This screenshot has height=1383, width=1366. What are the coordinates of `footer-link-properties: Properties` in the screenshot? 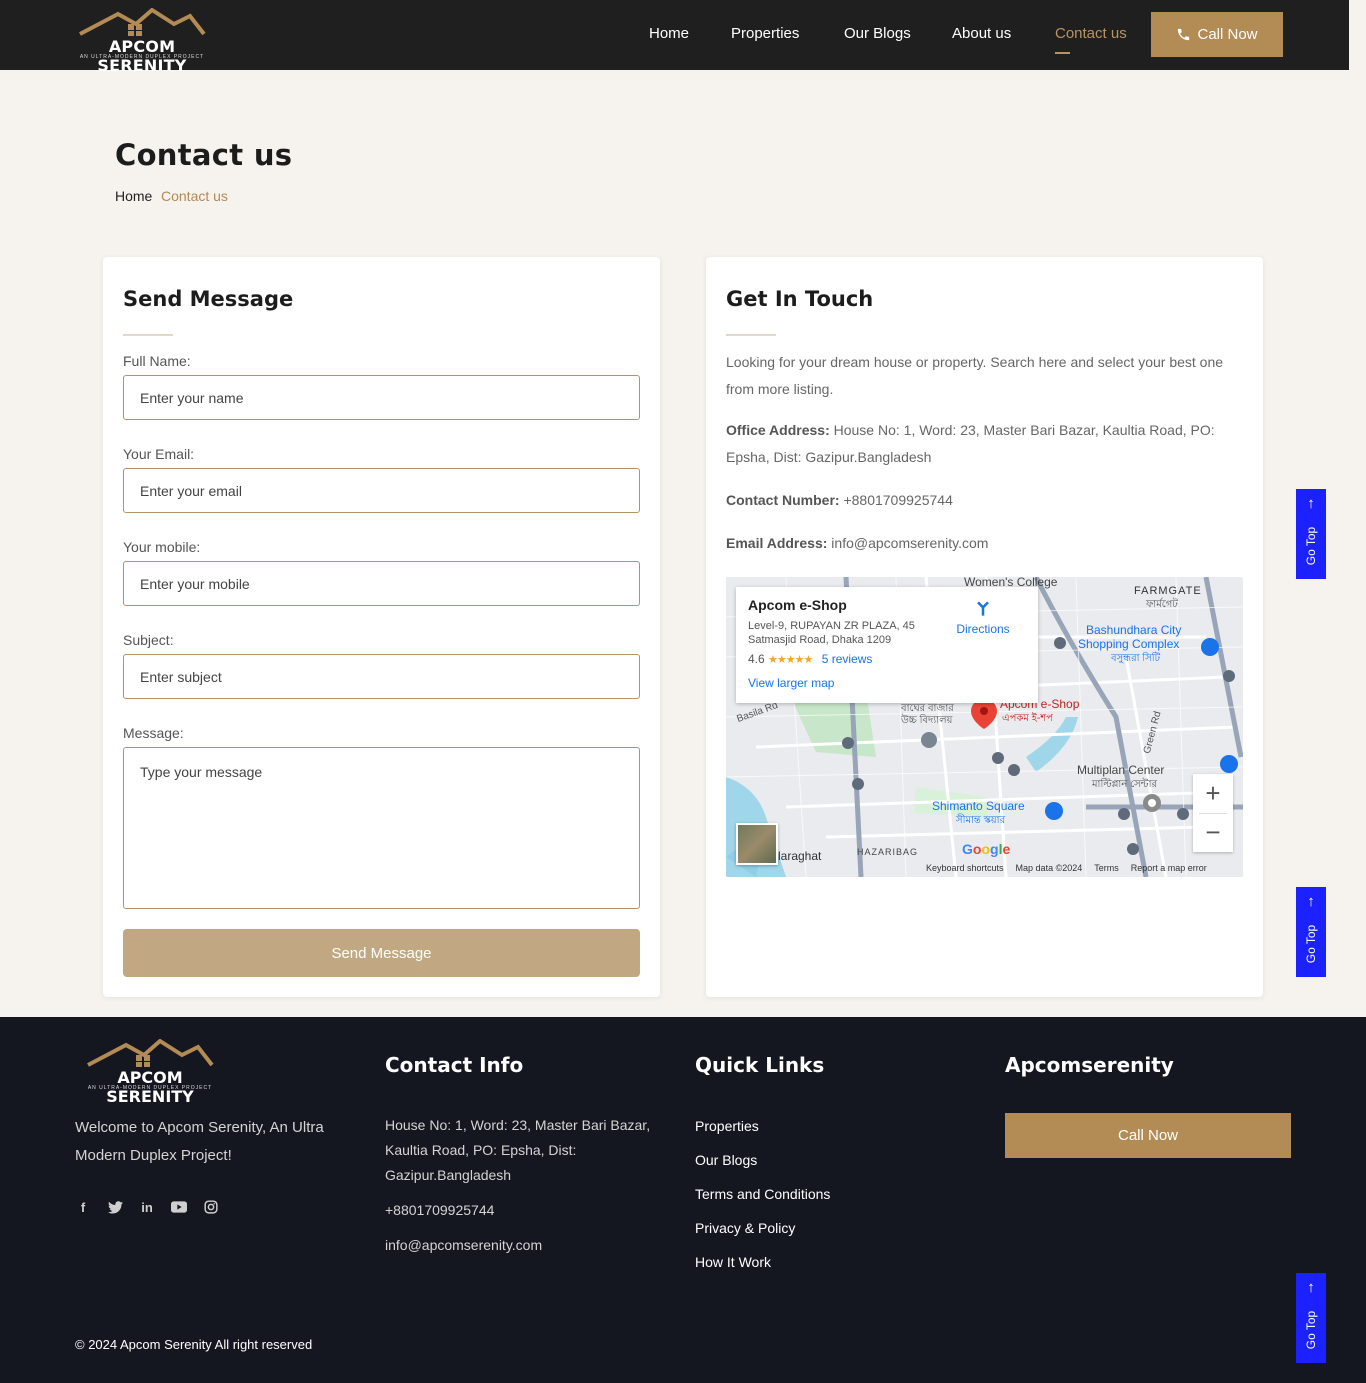 It's located at (727, 1126).